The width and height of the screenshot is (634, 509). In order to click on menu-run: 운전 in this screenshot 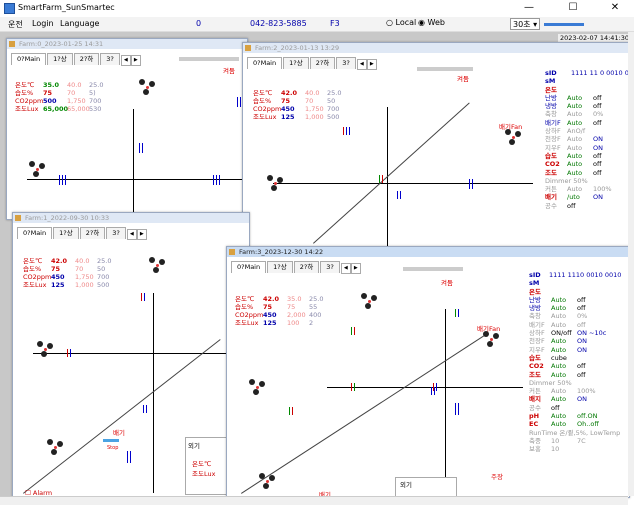, I will do `click(15, 24)`.